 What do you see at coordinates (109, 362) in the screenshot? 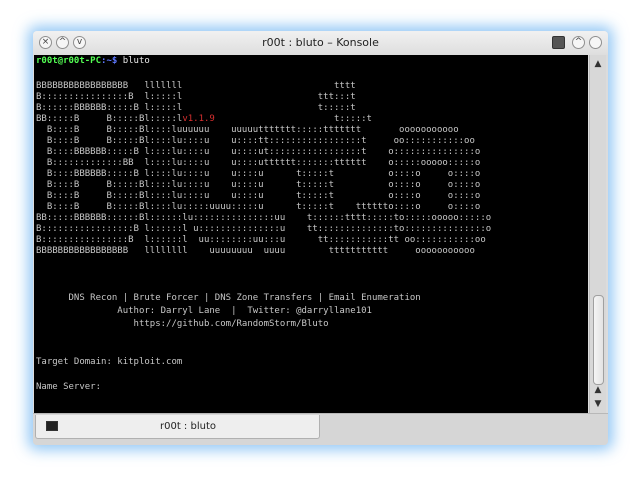
I see `target-domain: Target Domain: kitploit.com` at bounding box center [109, 362].